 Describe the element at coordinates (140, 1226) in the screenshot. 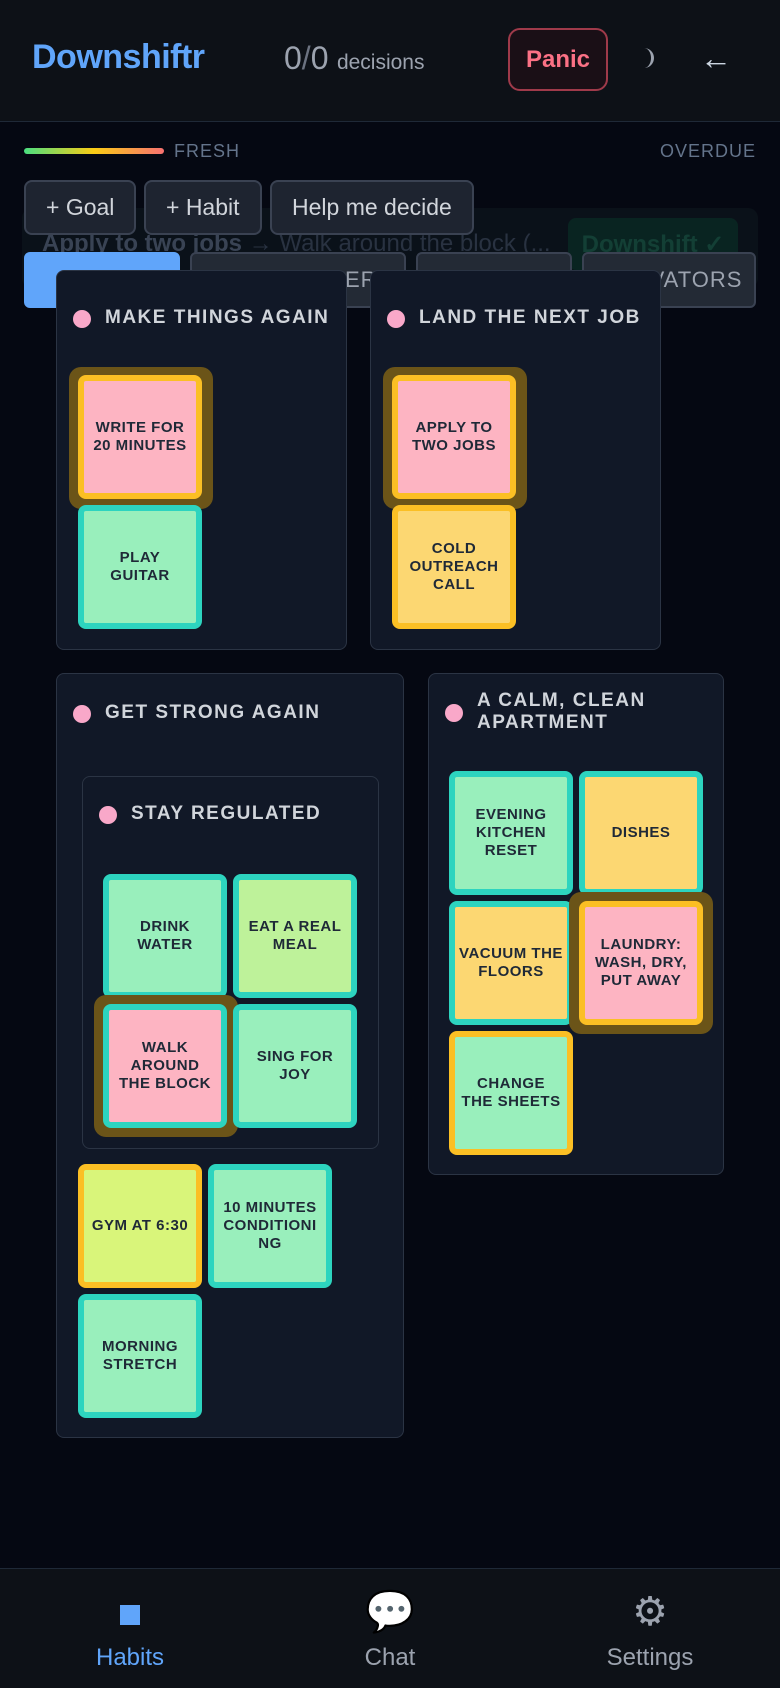

I see `habit-tile: GYM AT 6:30` at that location.